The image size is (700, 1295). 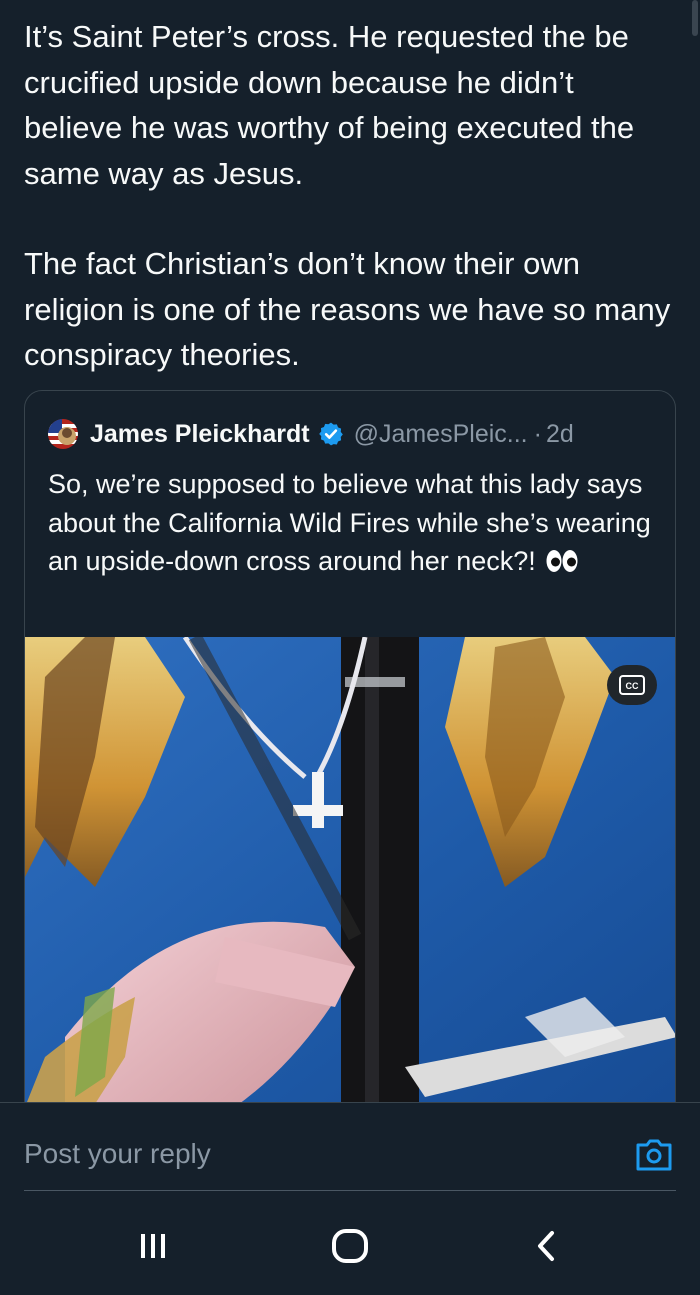 I want to click on home-icon, so click(x=350, y=1246).